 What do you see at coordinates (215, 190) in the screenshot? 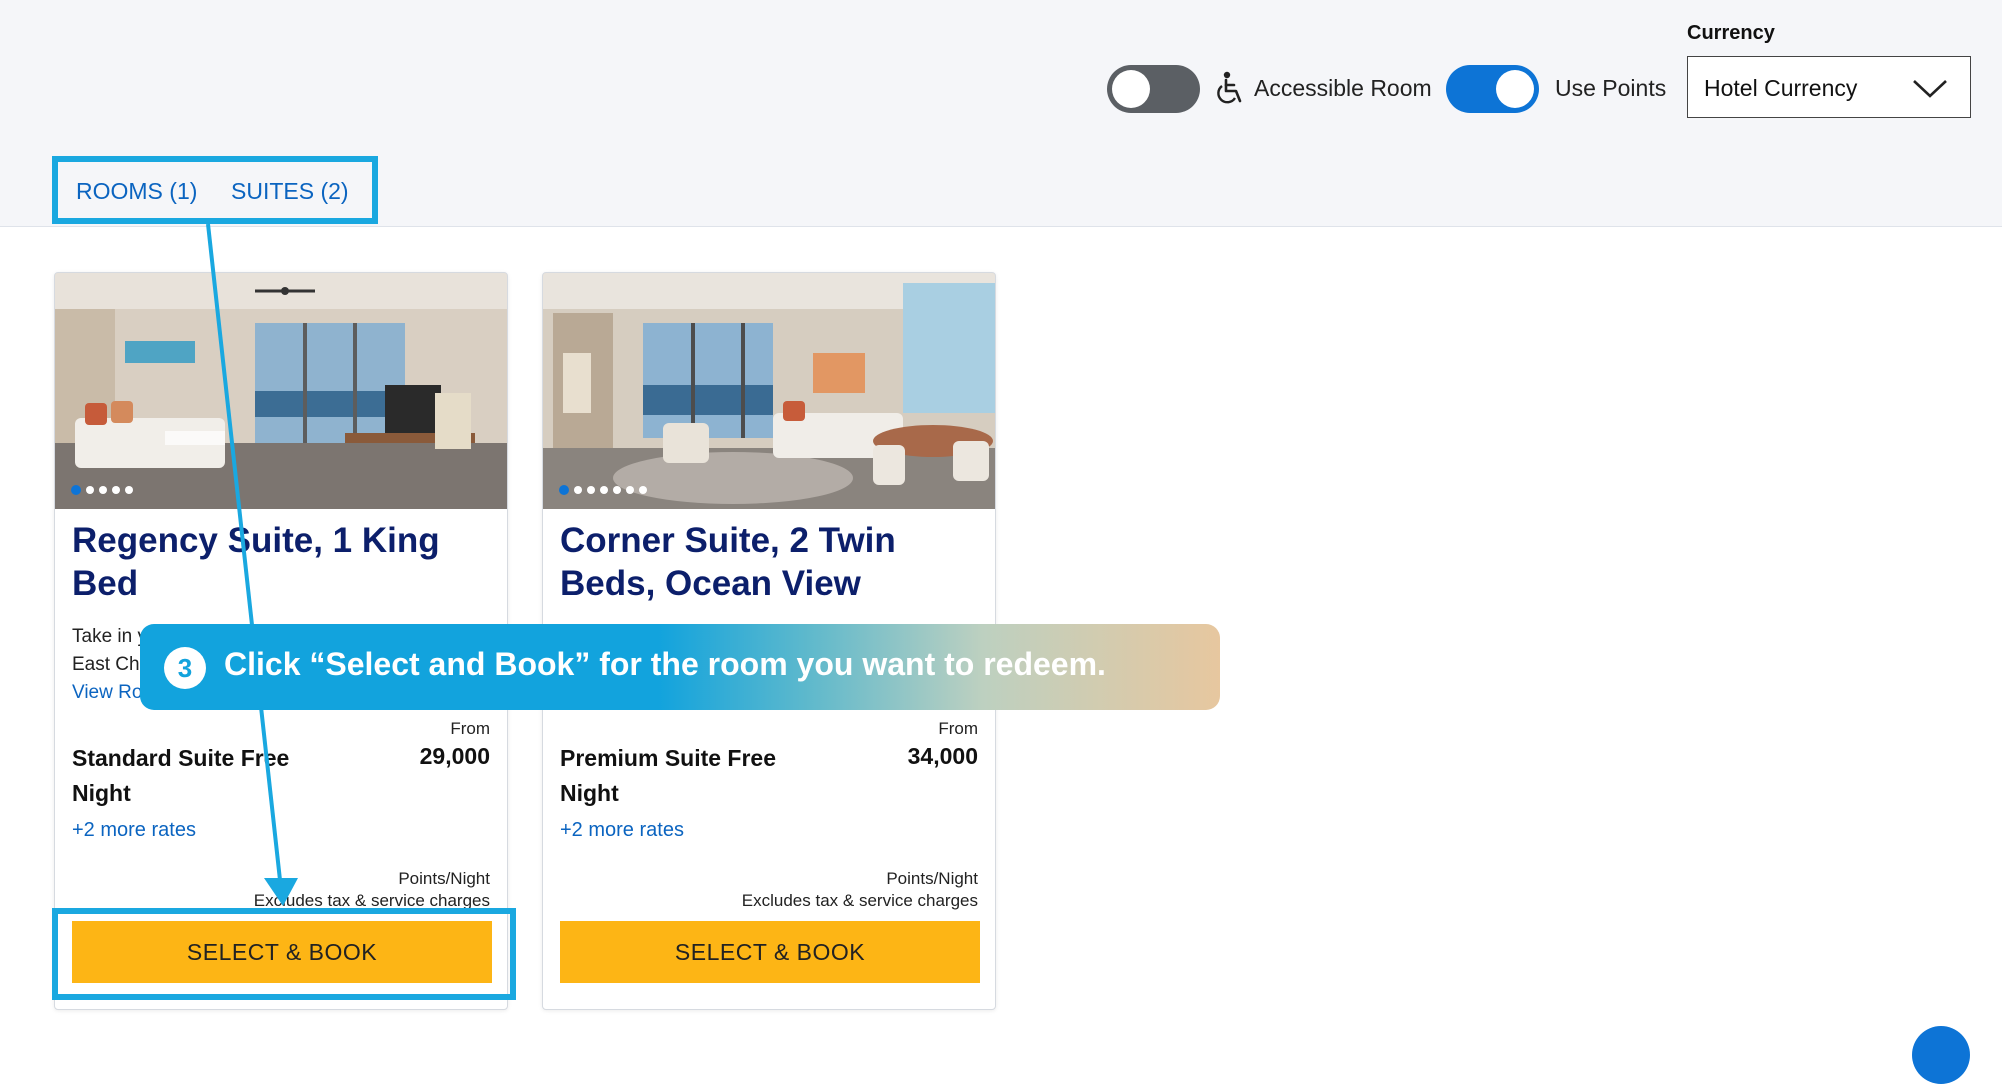
I see `tabs-highlight-box` at bounding box center [215, 190].